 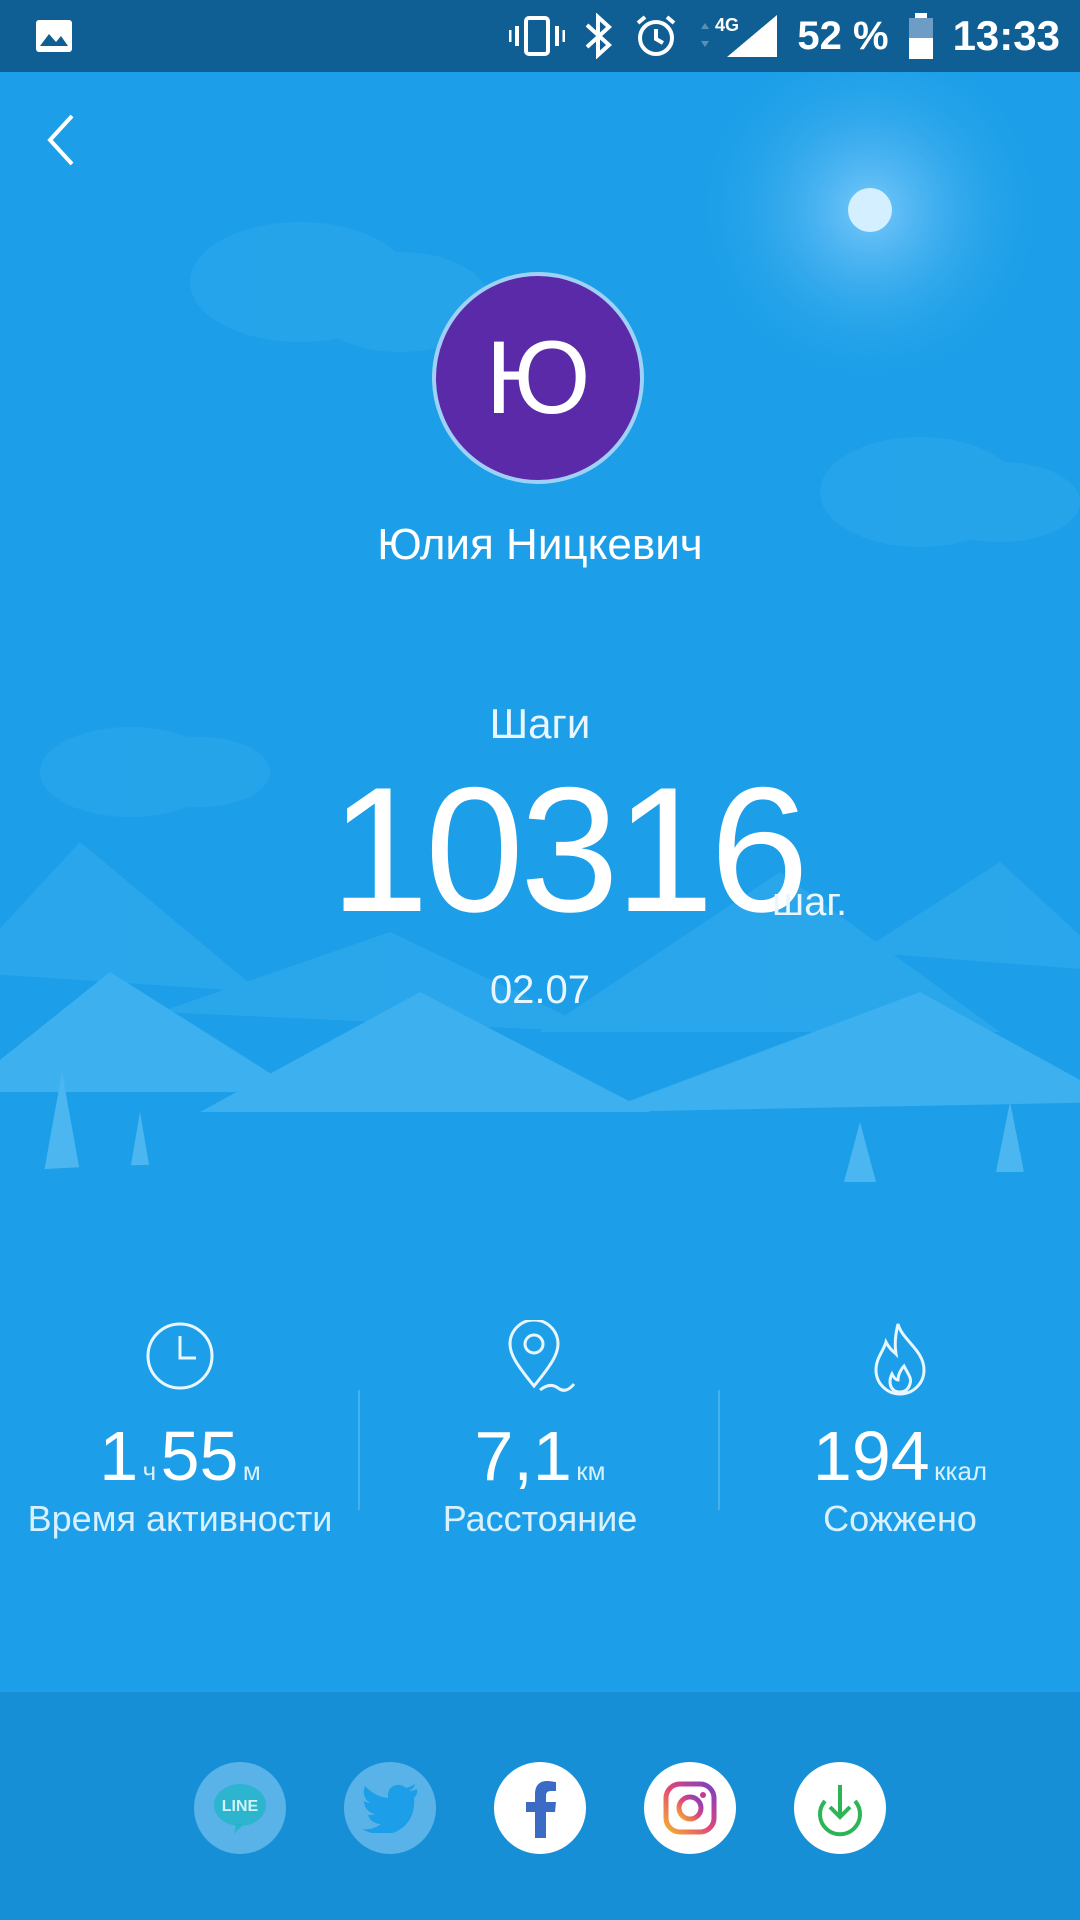 What do you see at coordinates (65, 142) in the screenshot?
I see `back-arrow-icon` at bounding box center [65, 142].